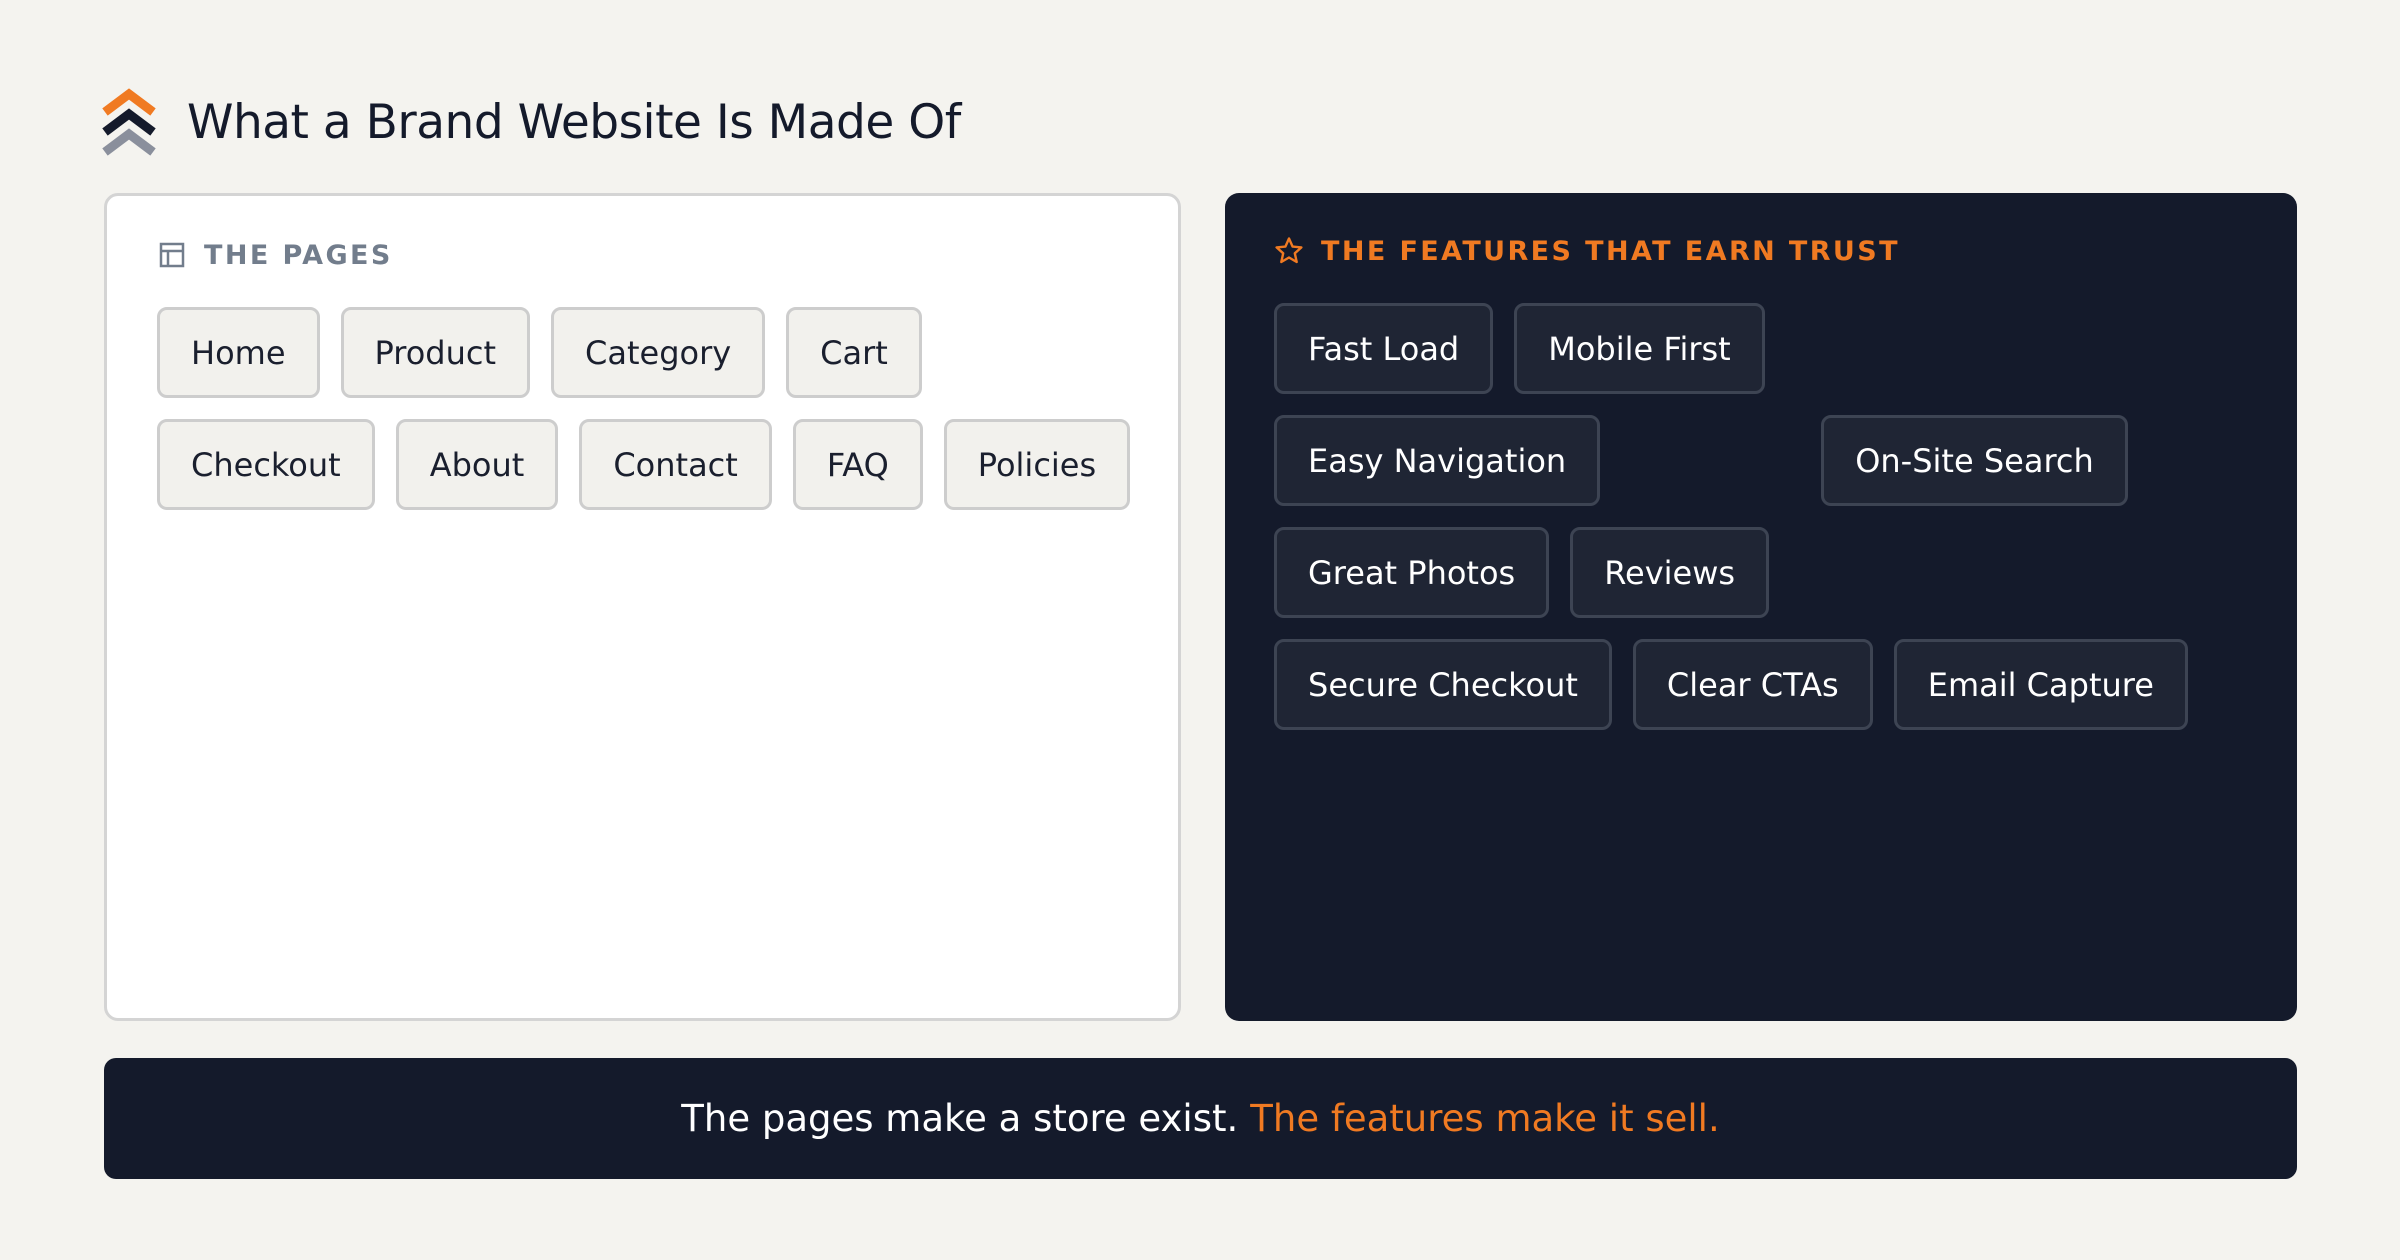 The image size is (2400, 1260). I want to click on feature-chip-fast-load: Fast Load, so click(1384, 348).